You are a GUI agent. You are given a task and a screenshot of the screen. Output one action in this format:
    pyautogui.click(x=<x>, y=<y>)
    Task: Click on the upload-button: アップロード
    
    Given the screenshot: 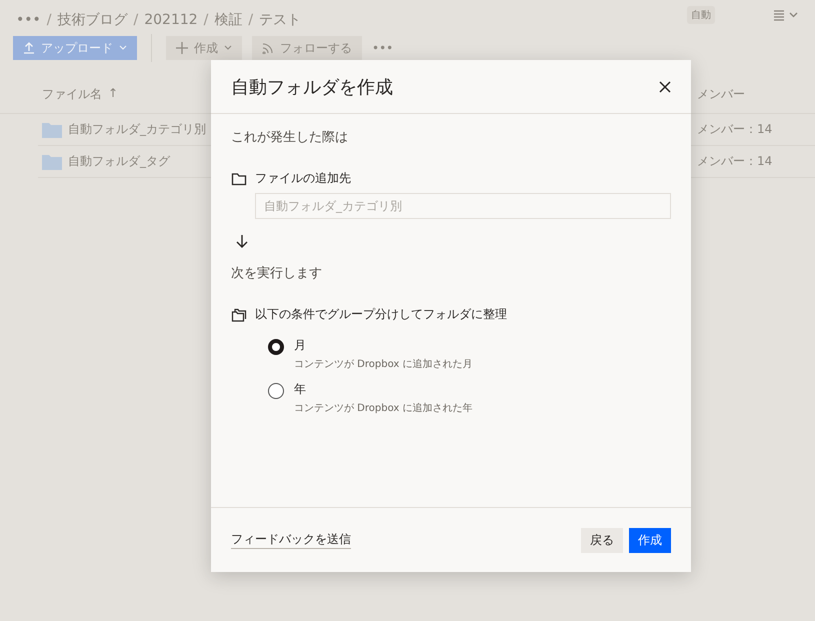 What is the action you would take?
    pyautogui.click(x=75, y=48)
    